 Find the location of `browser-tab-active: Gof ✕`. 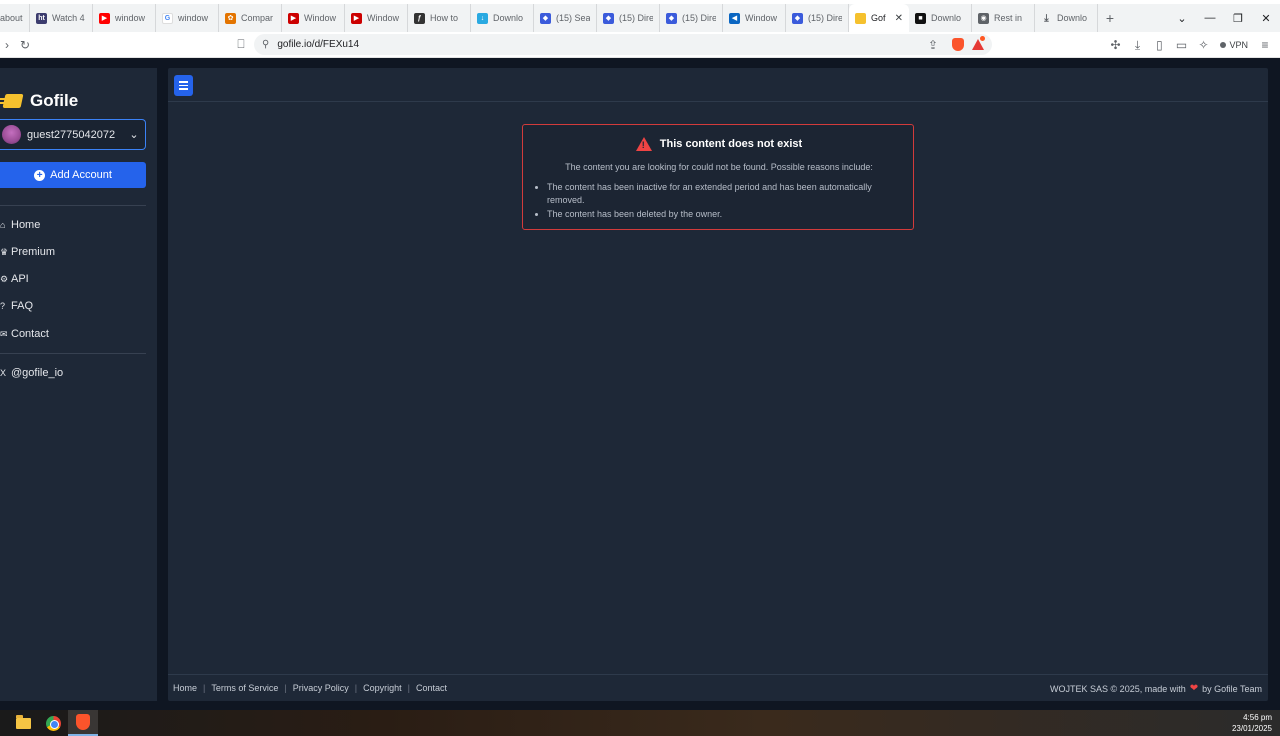

browser-tab-active: Gof ✕ is located at coordinates (879, 18).